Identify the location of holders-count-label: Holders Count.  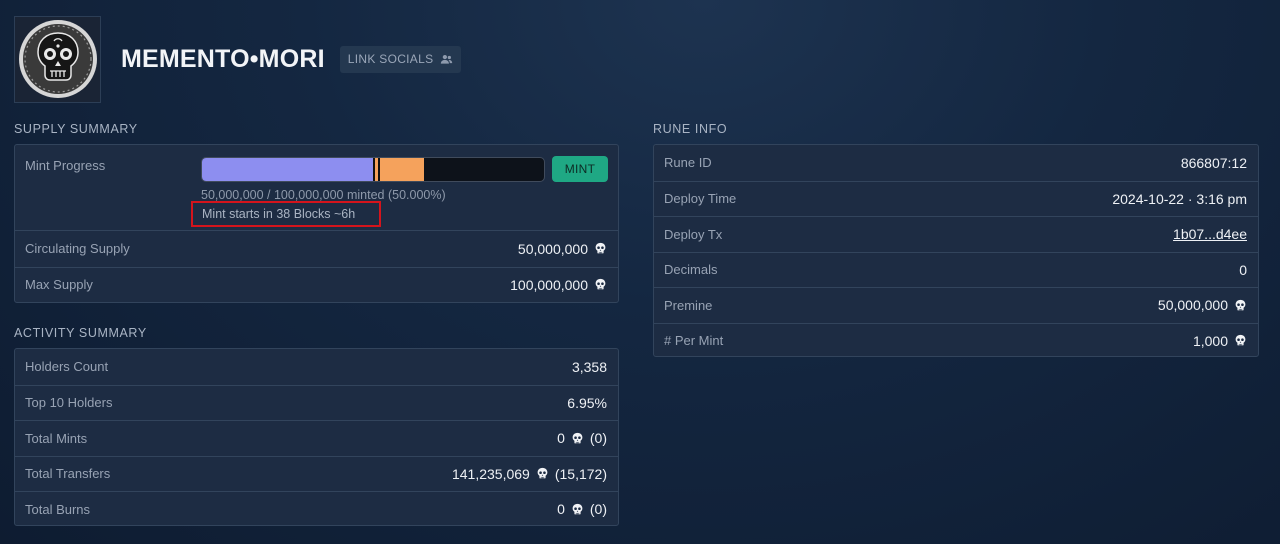
(67, 367).